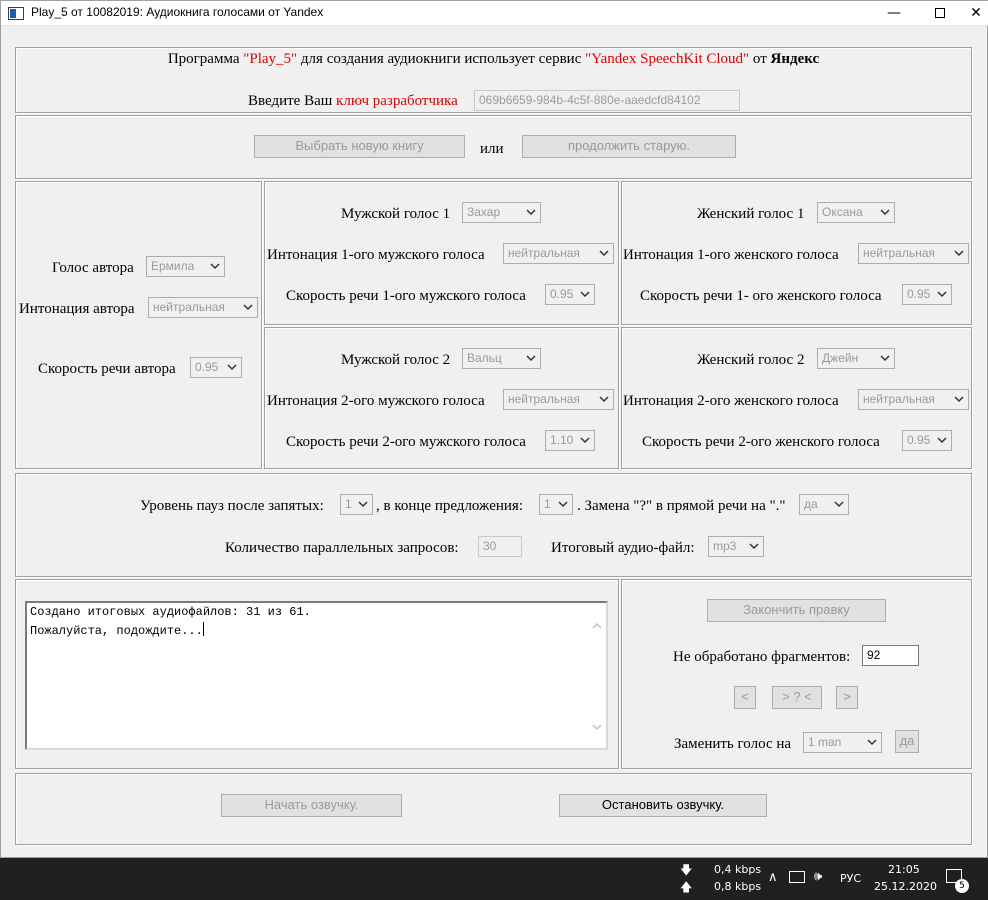 The image size is (988, 900). Describe the element at coordinates (797, 877) in the screenshot. I see `network-icon` at that location.